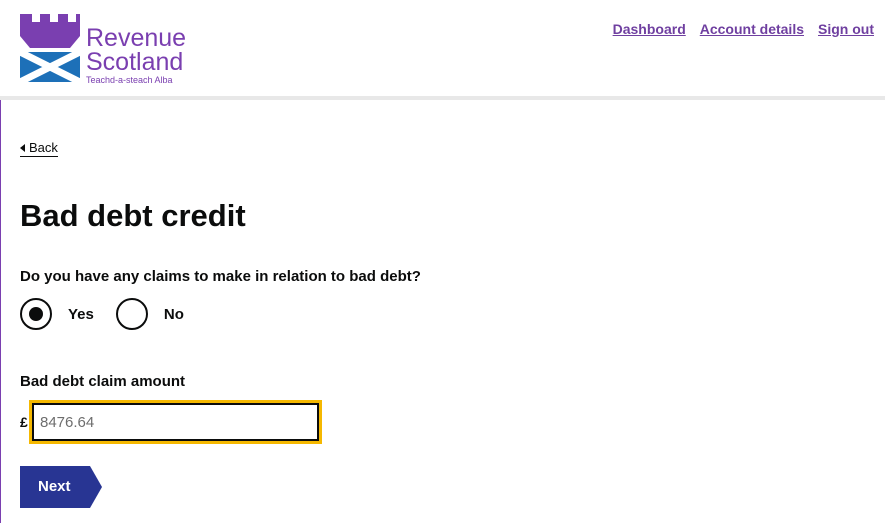 The width and height of the screenshot is (885, 524). I want to click on back-link-label: Back, so click(43, 147).